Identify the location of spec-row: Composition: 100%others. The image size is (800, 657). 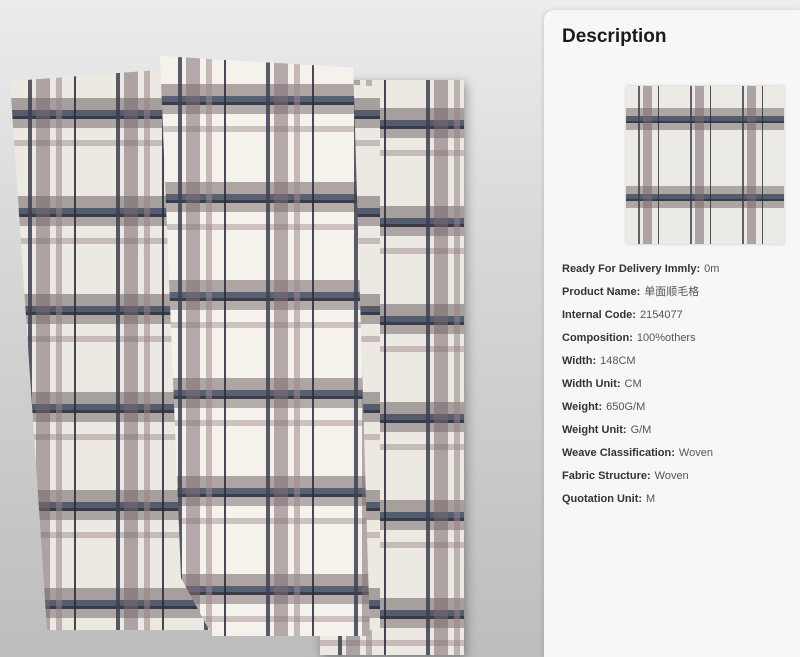
(680, 342).